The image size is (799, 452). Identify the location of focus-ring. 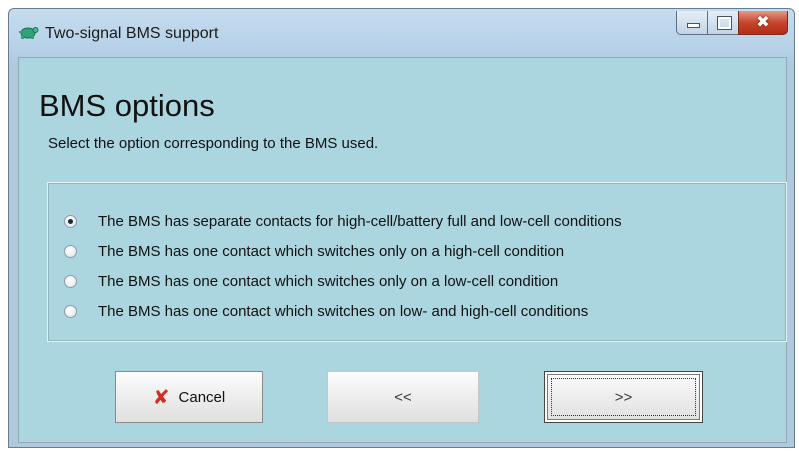
(623, 397).